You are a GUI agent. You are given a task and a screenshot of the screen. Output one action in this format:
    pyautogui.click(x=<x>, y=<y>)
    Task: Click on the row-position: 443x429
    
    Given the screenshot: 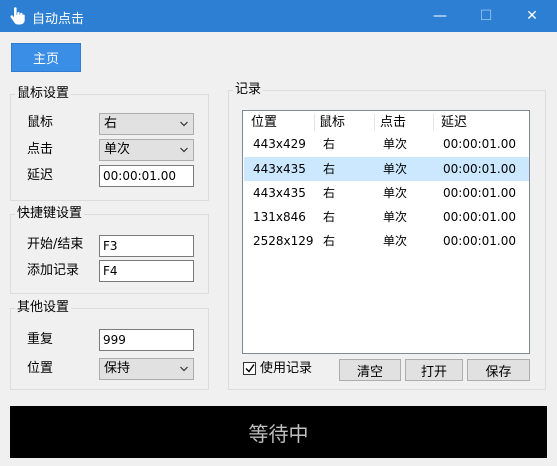 What is the action you would take?
    pyautogui.click(x=279, y=144)
    